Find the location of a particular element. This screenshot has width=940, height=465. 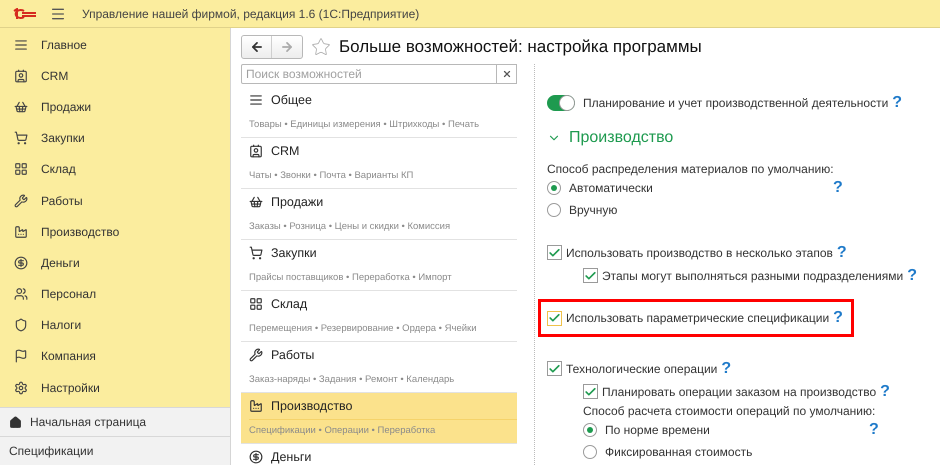

page-title: Больше возможностей: настройка программы is located at coordinates (520, 47).